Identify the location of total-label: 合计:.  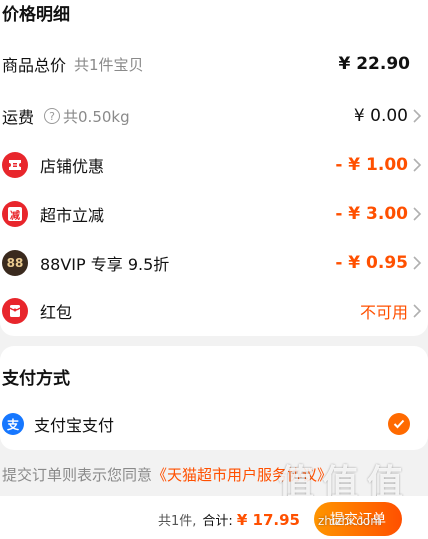
(217, 521).